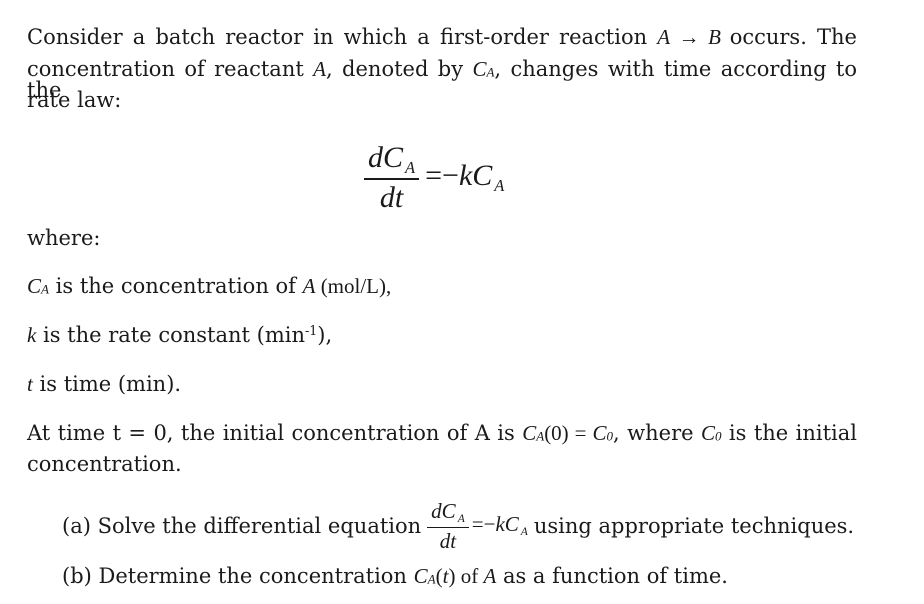 This screenshot has height=604, width=924. I want to click on definition-k: k is the rate constant (min-1),, so click(180, 335).